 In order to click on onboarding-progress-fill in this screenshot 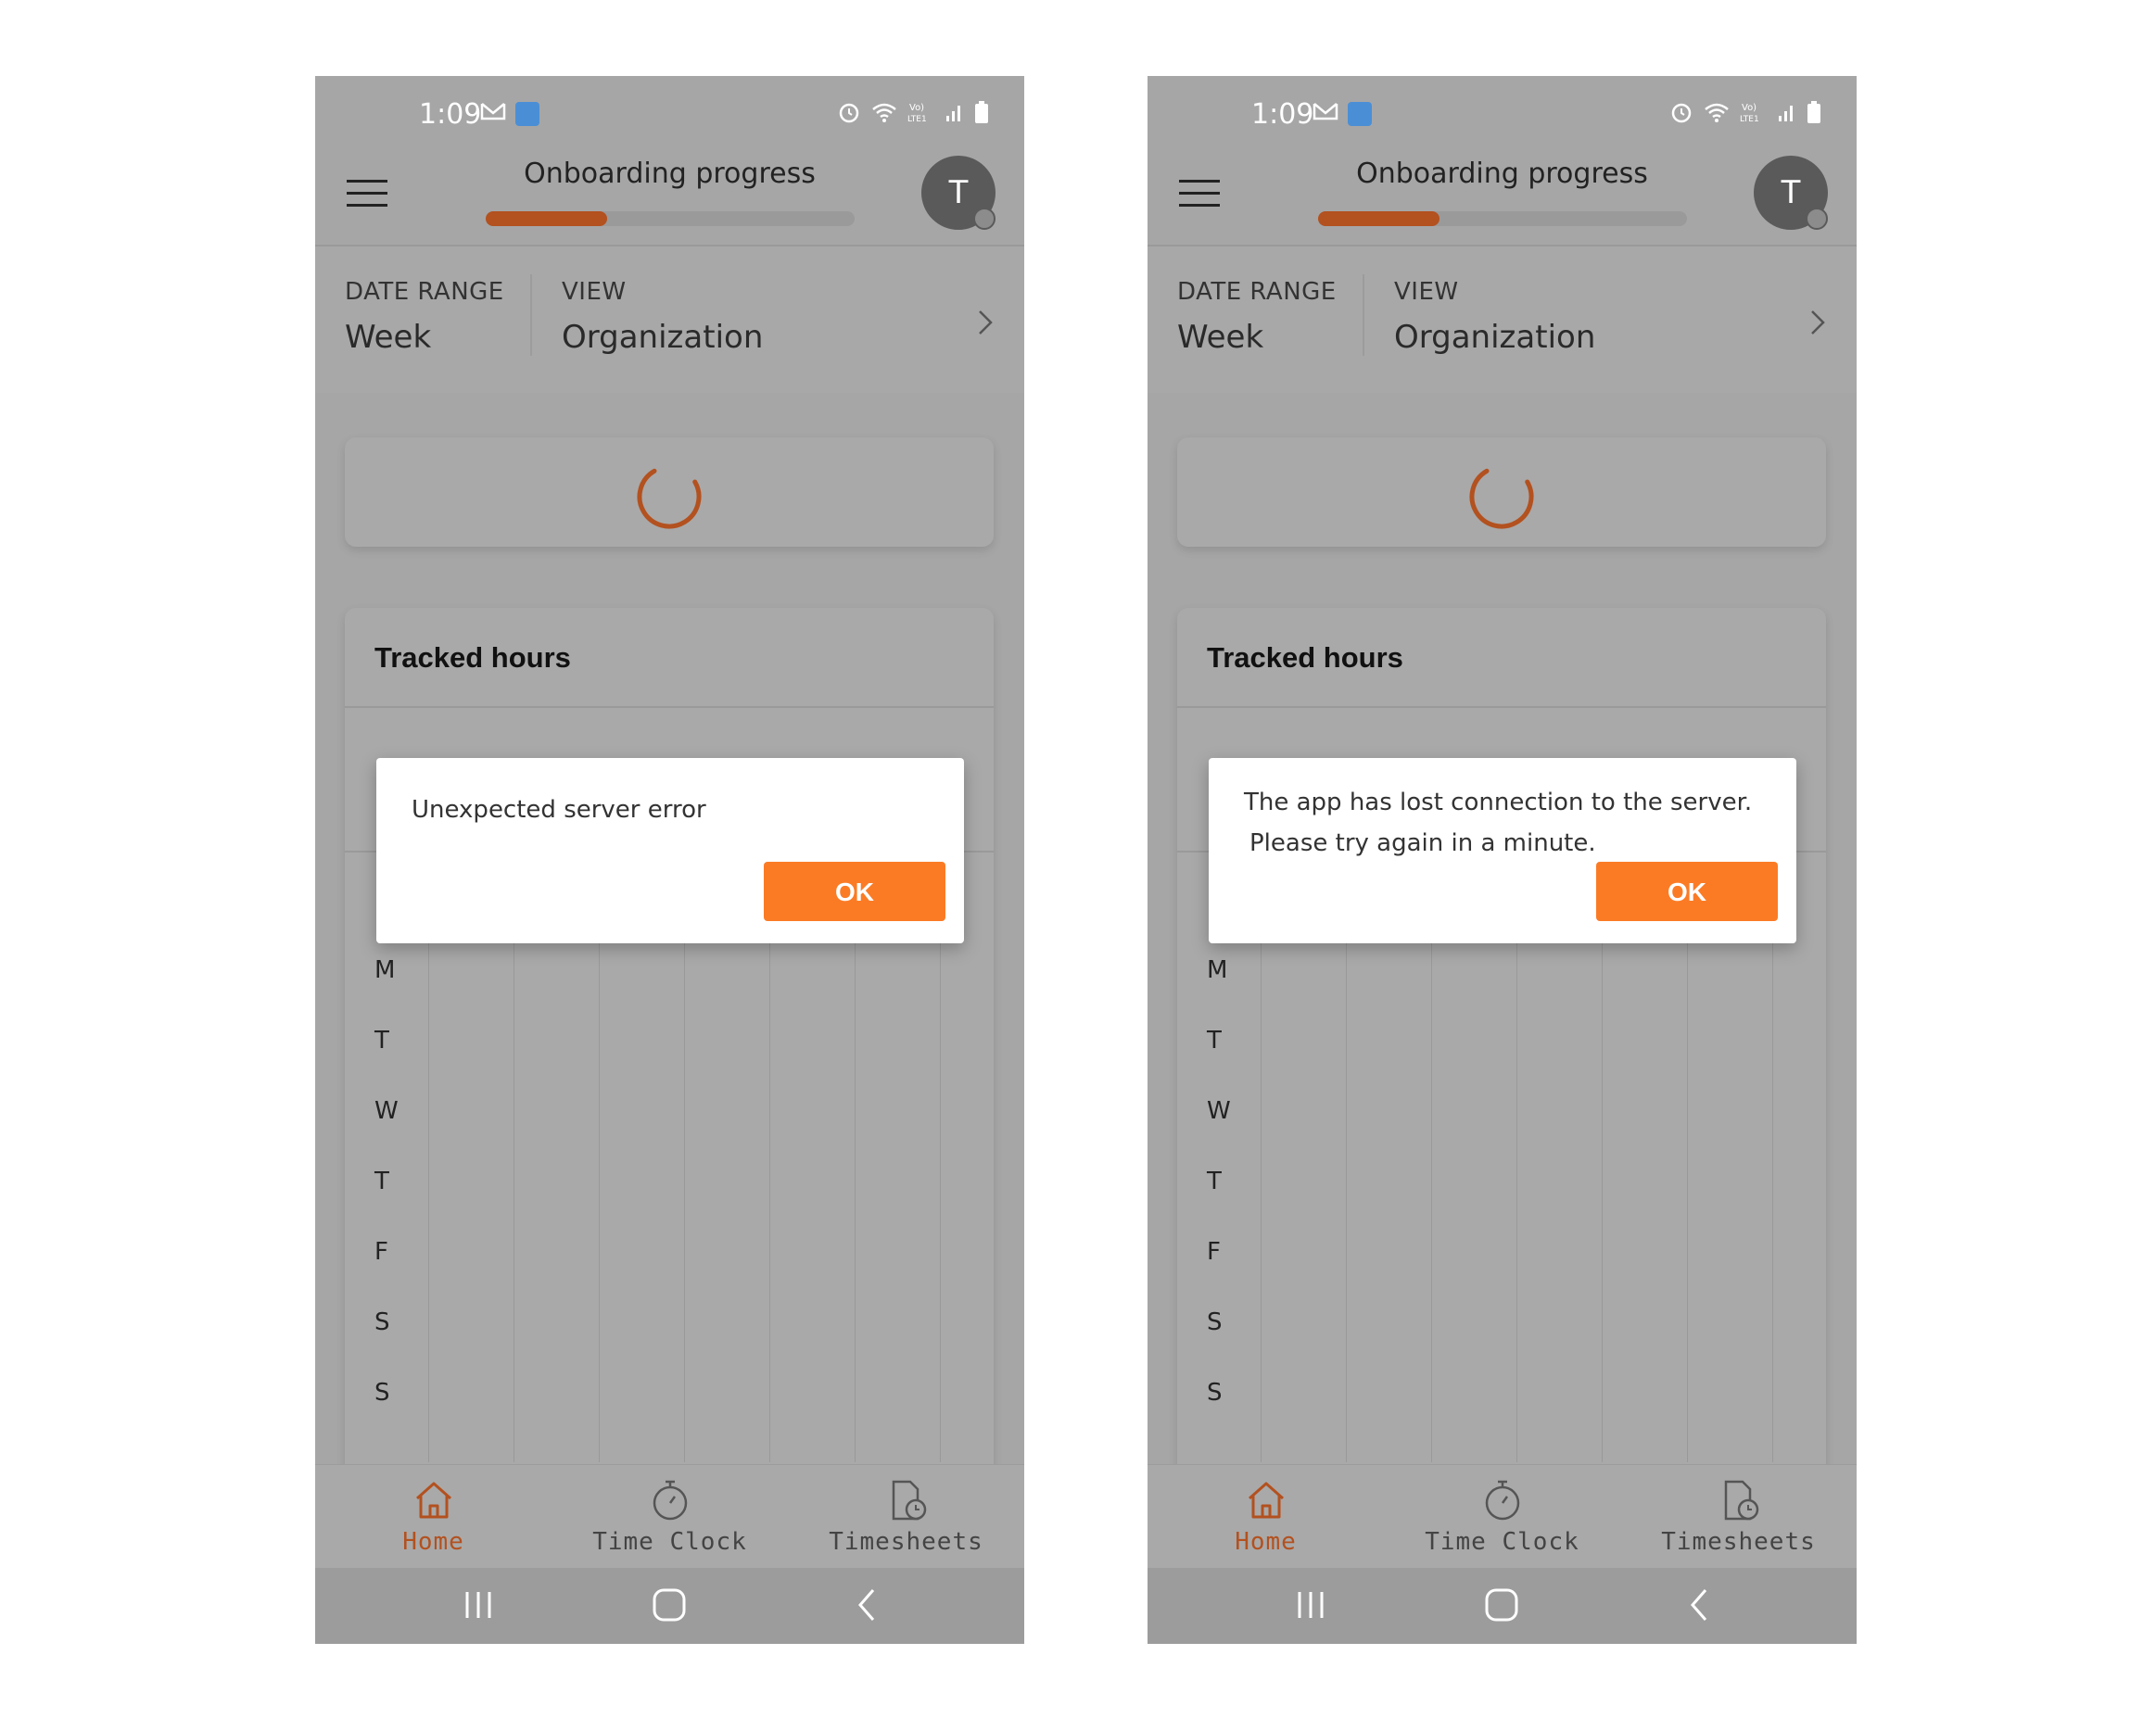, I will do `click(1379, 219)`.